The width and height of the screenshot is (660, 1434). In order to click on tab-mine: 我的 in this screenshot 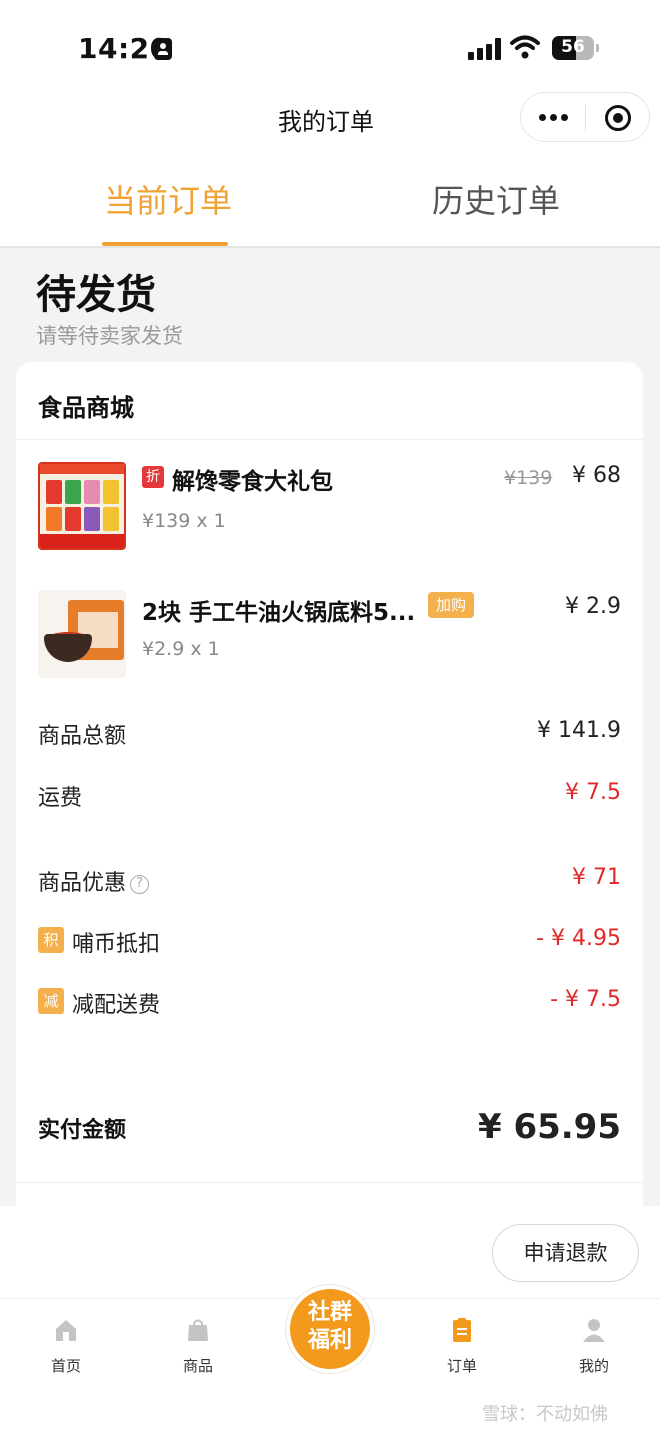, I will do `click(594, 1346)`.